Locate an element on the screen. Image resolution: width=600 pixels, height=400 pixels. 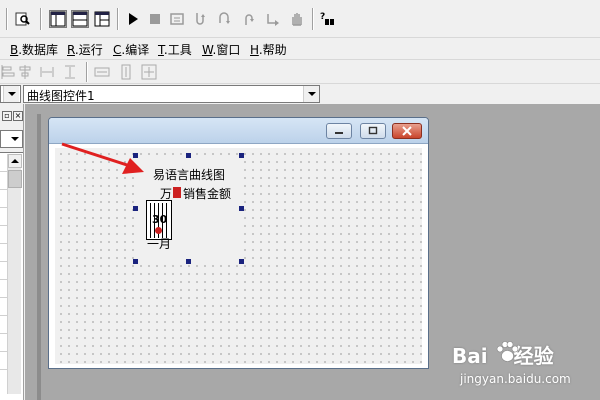
run-to-cursor-icon is located at coordinates (273, 19).